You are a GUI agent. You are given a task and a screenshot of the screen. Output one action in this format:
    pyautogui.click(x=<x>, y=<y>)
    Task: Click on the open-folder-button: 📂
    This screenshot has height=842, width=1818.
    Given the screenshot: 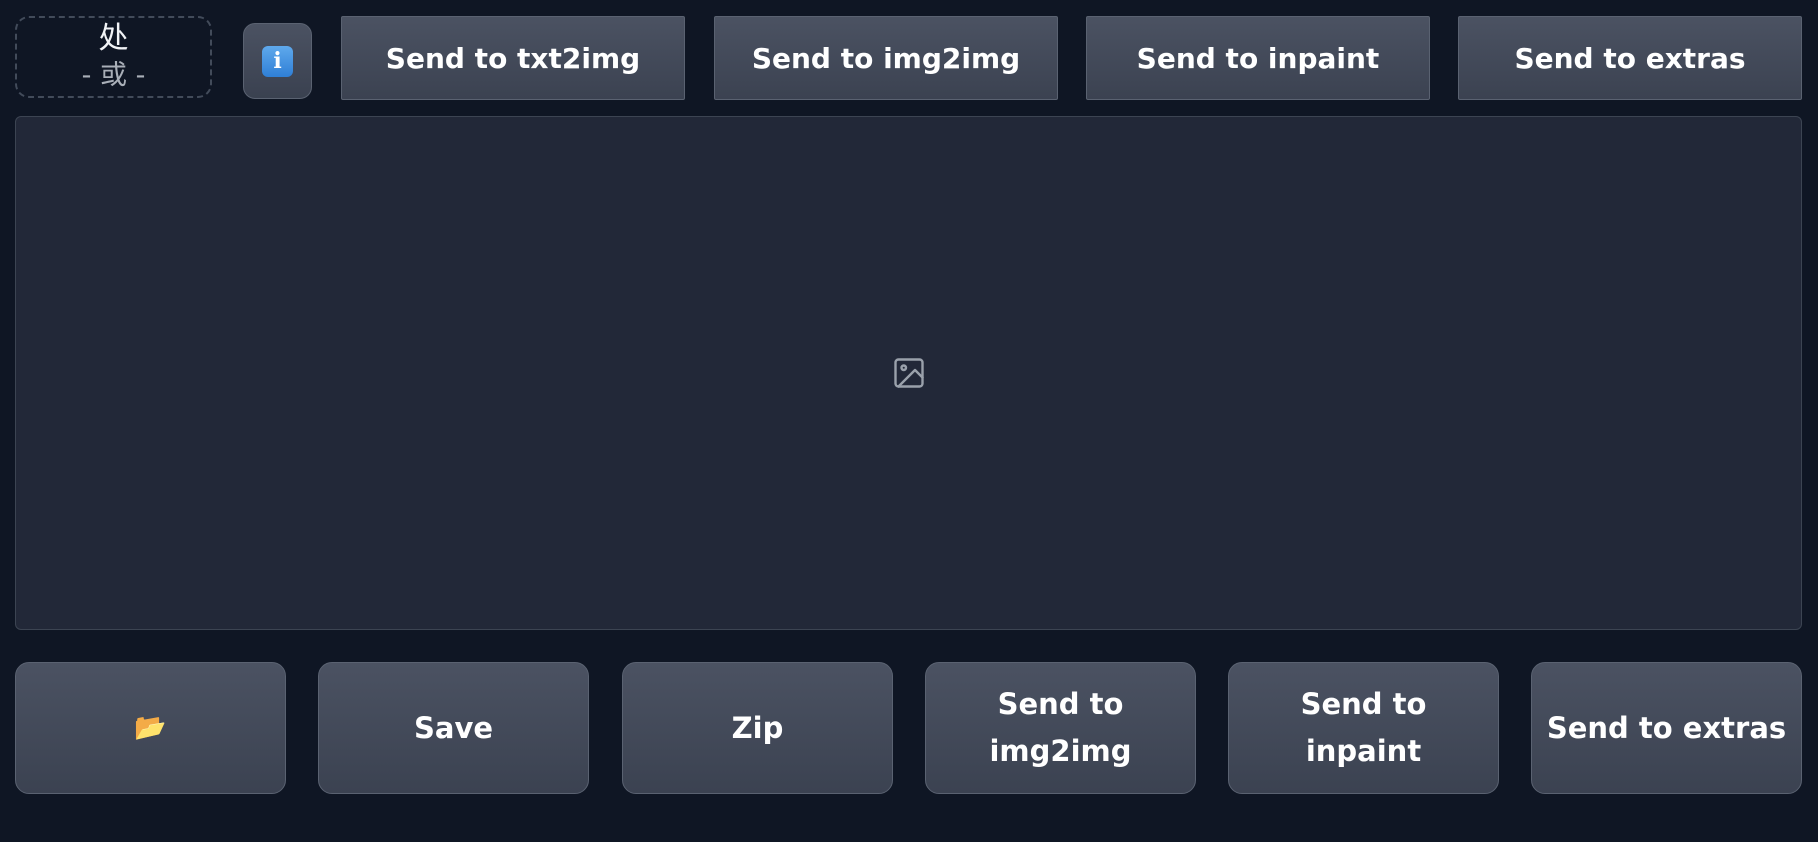 What is the action you would take?
    pyautogui.click(x=150, y=728)
    